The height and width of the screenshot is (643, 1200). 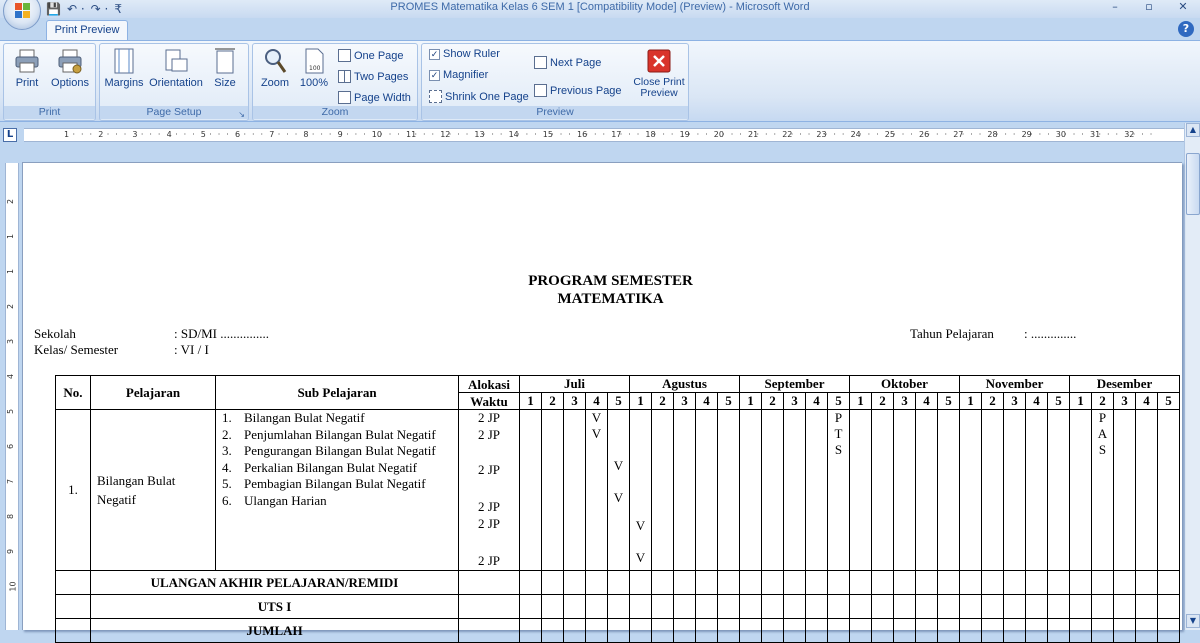 I want to click on list-item: 4. Perkalian Bilangan Bulat Negatif, so click(x=340, y=468).